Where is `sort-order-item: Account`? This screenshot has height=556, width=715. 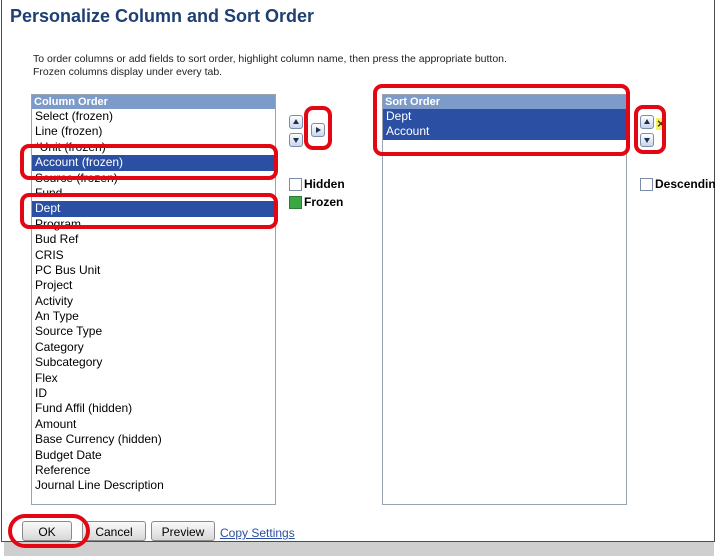
sort-order-item: Account is located at coordinates (504, 132).